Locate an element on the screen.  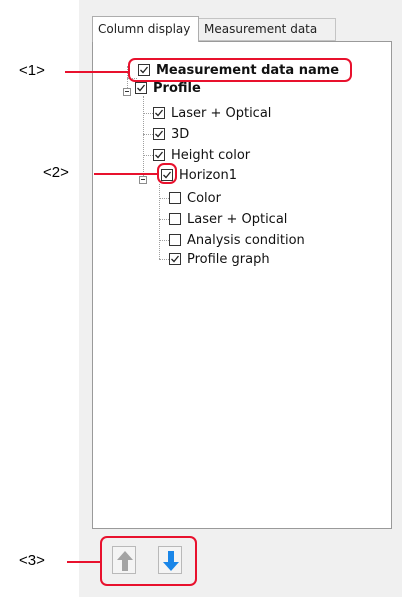
node-label: Analysis condition is located at coordinates (246, 240).